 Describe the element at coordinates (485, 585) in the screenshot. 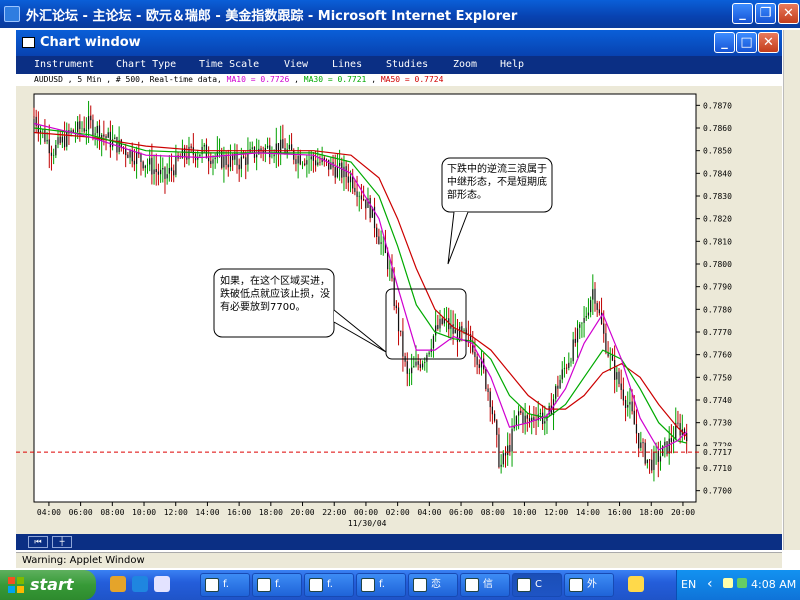

I see `task-button-6: 信` at that location.